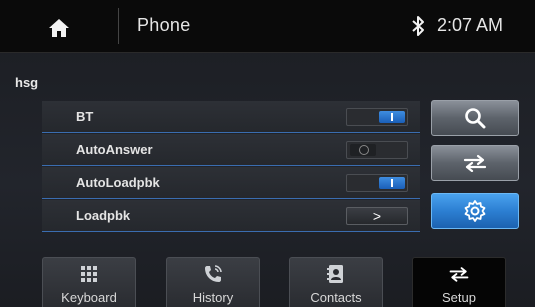 This screenshot has height=307, width=535. What do you see at coordinates (231, 150) in the screenshot?
I see `setting-row-autoanswer: AutoAnswer` at bounding box center [231, 150].